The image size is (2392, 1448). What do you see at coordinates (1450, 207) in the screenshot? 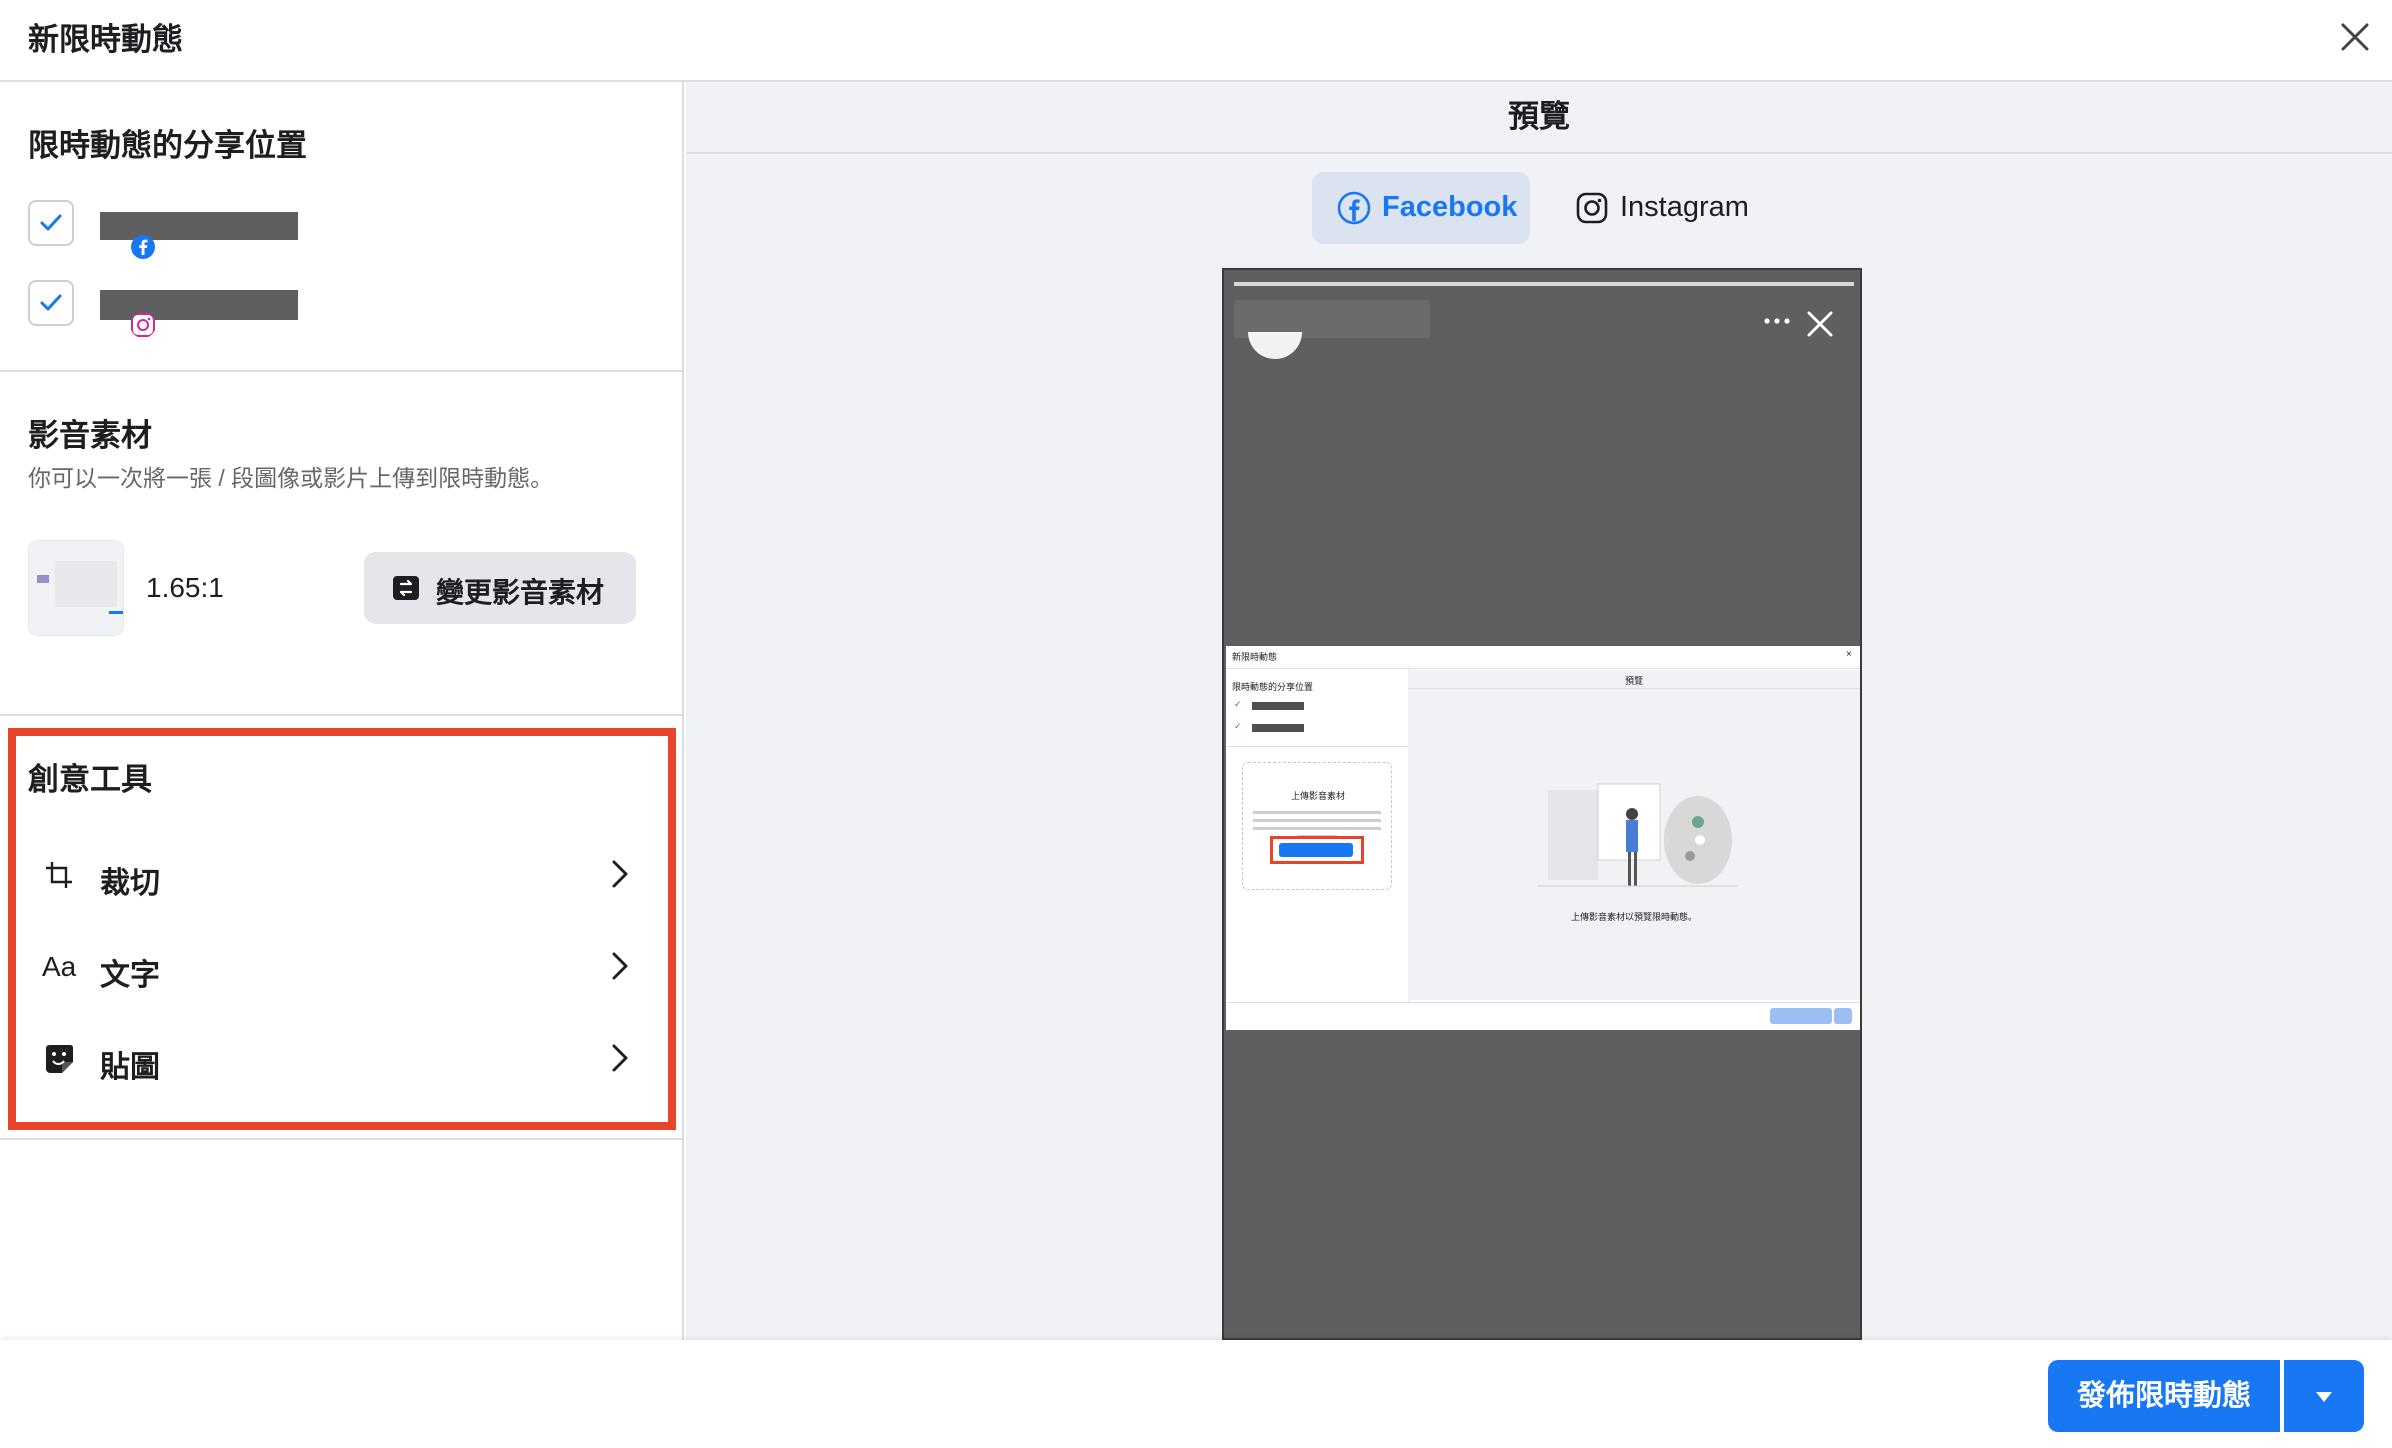
I see `tab-label: Facebook` at bounding box center [1450, 207].